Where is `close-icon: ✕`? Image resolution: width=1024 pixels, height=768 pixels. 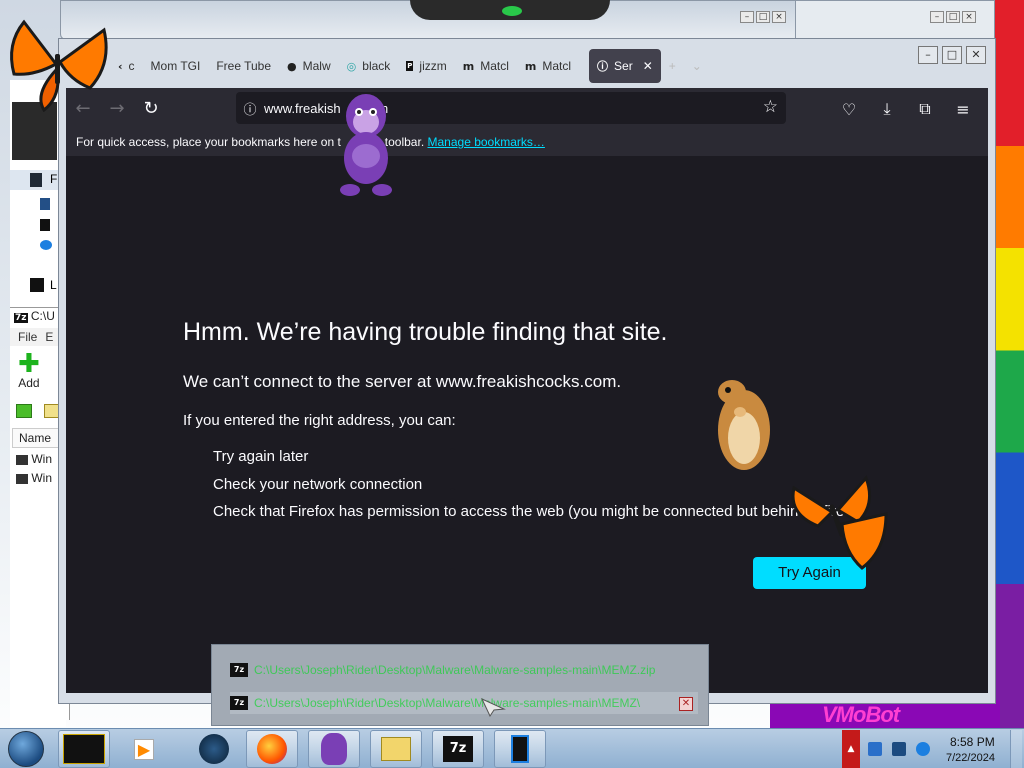 close-icon: ✕ is located at coordinates (976, 55).